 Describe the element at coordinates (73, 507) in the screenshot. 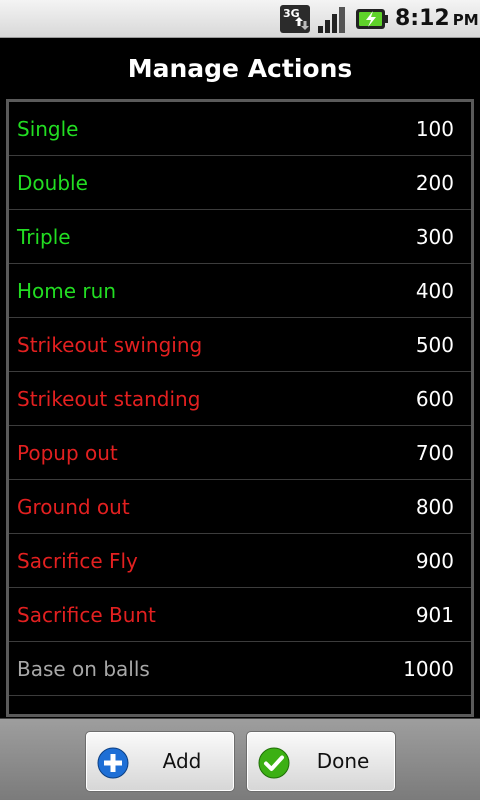

I see `action-name: Ground out` at that location.